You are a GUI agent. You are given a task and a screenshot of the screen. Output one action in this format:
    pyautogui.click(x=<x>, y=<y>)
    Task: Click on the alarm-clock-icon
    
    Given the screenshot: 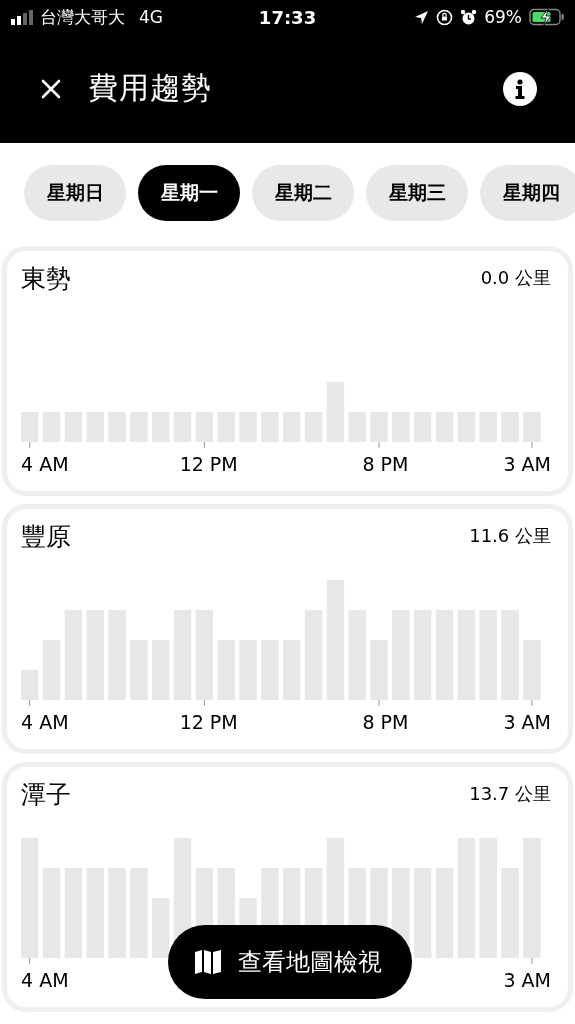 What is the action you would take?
    pyautogui.click(x=469, y=17)
    